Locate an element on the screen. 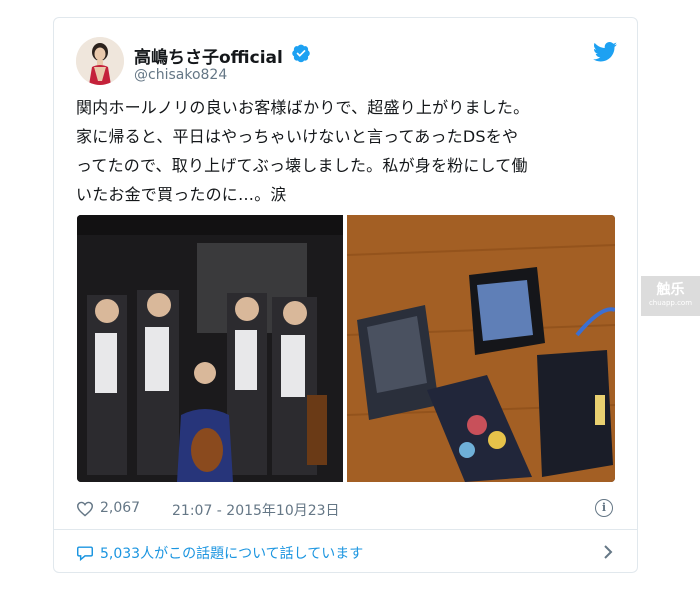 This screenshot has width=700, height=591. footer-divider is located at coordinates (345, 529).